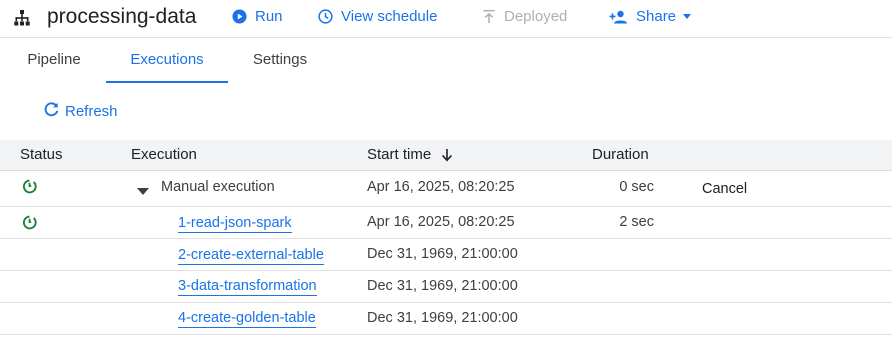 Image resolution: width=892 pixels, height=337 pixels. What do you see at coordinates (41, 154) in the screenshot?
I see `column-header-status: Status` at bounding box center [41, 154].